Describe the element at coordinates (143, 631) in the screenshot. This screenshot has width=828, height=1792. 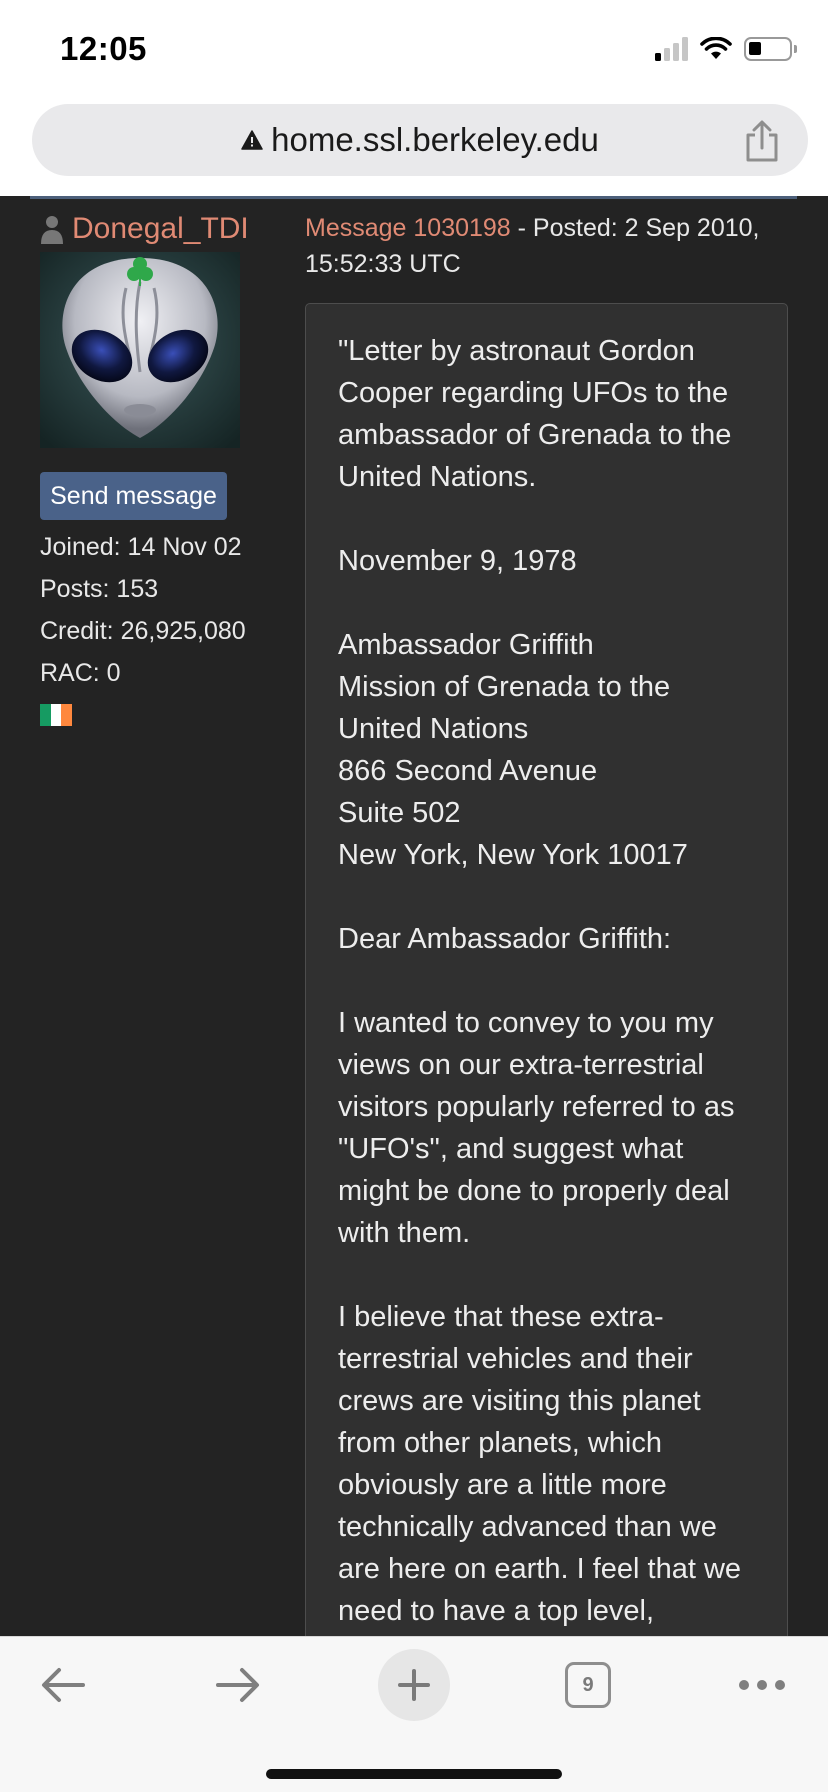
I see `credit-value: Credit: 26,925,080` at that location.